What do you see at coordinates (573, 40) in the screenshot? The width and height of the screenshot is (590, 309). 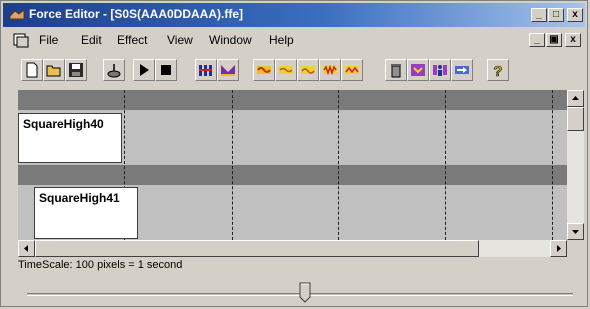 I see `doc-close-button: x` at bounding box center [573, 40].